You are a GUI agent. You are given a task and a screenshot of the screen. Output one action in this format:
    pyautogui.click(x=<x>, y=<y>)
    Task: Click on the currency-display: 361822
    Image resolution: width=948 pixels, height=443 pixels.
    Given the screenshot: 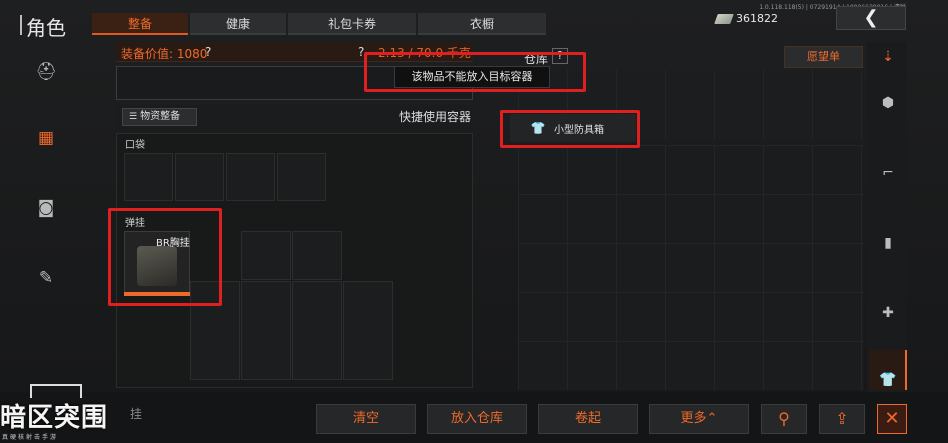 What is the action you would take?
    pyautogui.click(x=746, y=18)
    